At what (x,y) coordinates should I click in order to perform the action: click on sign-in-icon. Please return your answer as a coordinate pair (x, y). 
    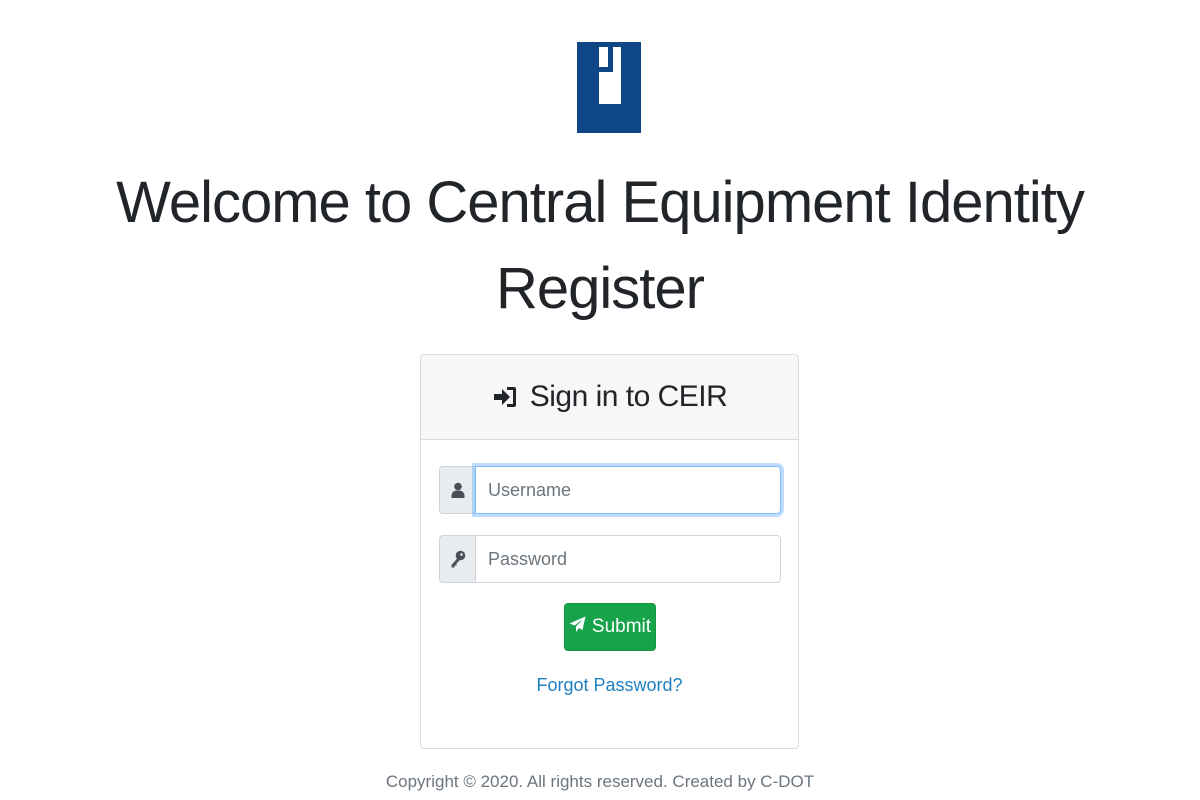
    Looking at the image, I should click on (505, 397).